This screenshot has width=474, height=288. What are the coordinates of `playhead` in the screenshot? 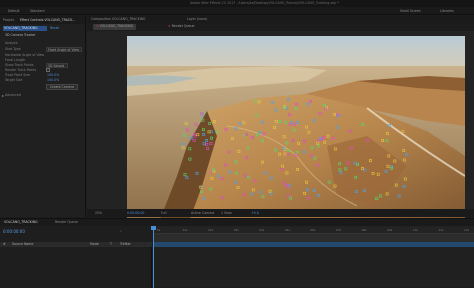 It's located at (153, 257).